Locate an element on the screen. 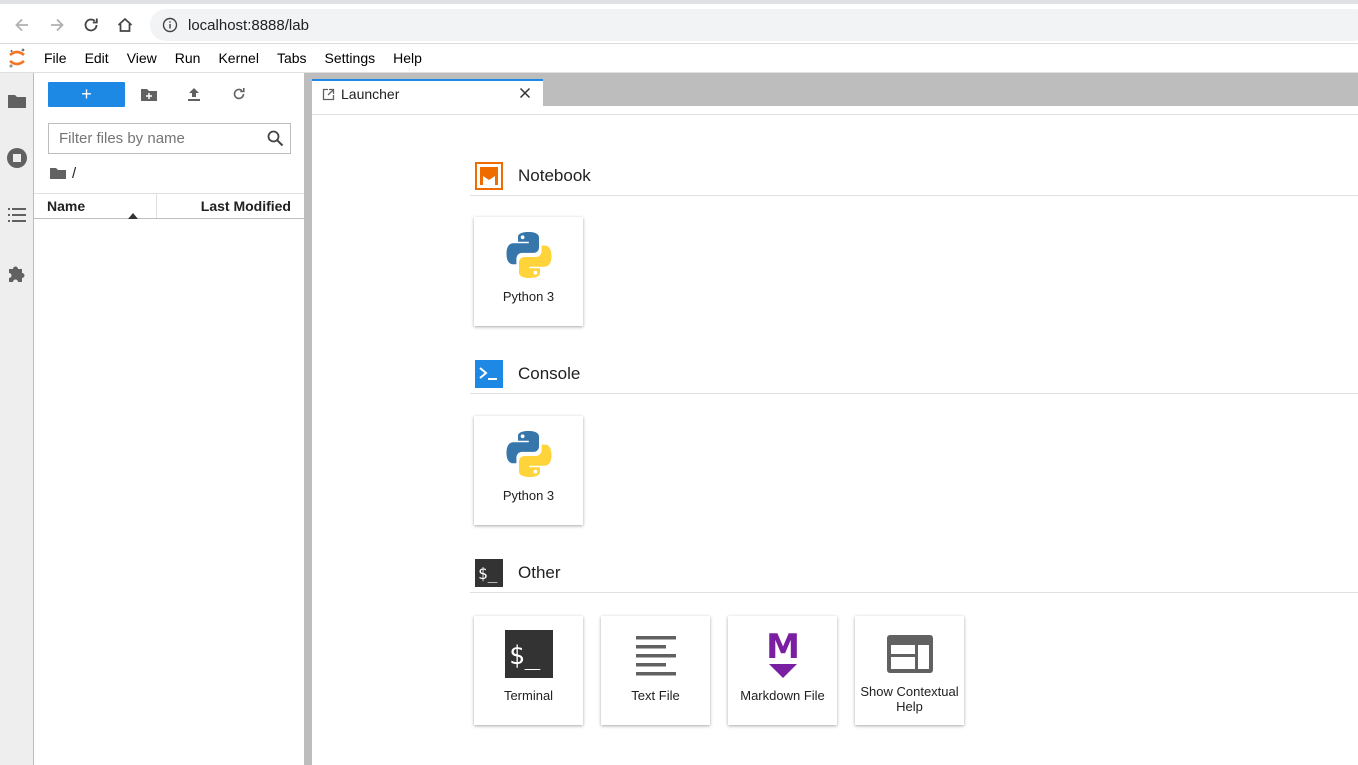 The height and width of the screenshot is (765, 1358). menu-file: File is located at coordinates (55, 58).